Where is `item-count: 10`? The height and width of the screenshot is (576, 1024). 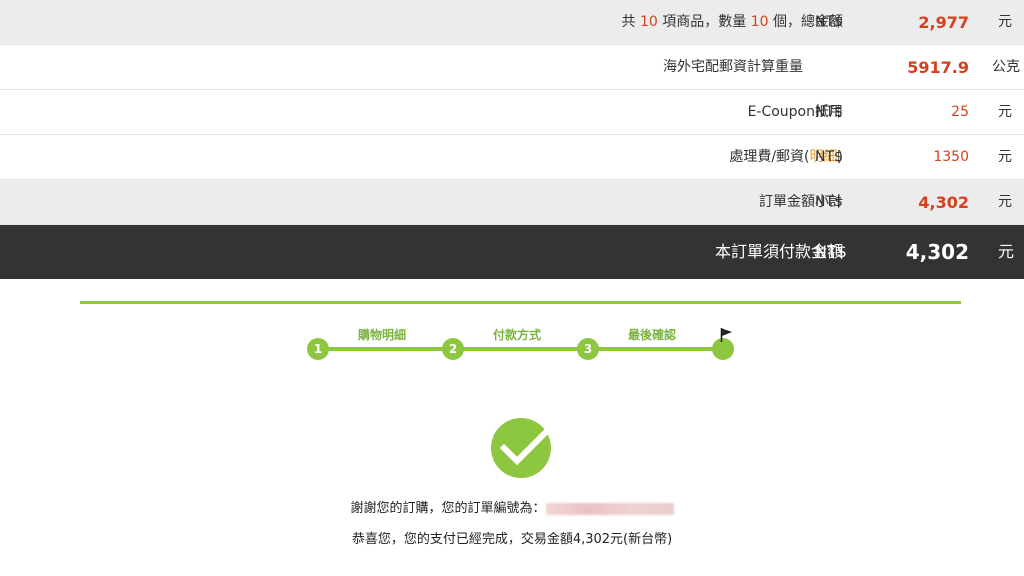
item-count: 10 is located at coordinates (648, 22).